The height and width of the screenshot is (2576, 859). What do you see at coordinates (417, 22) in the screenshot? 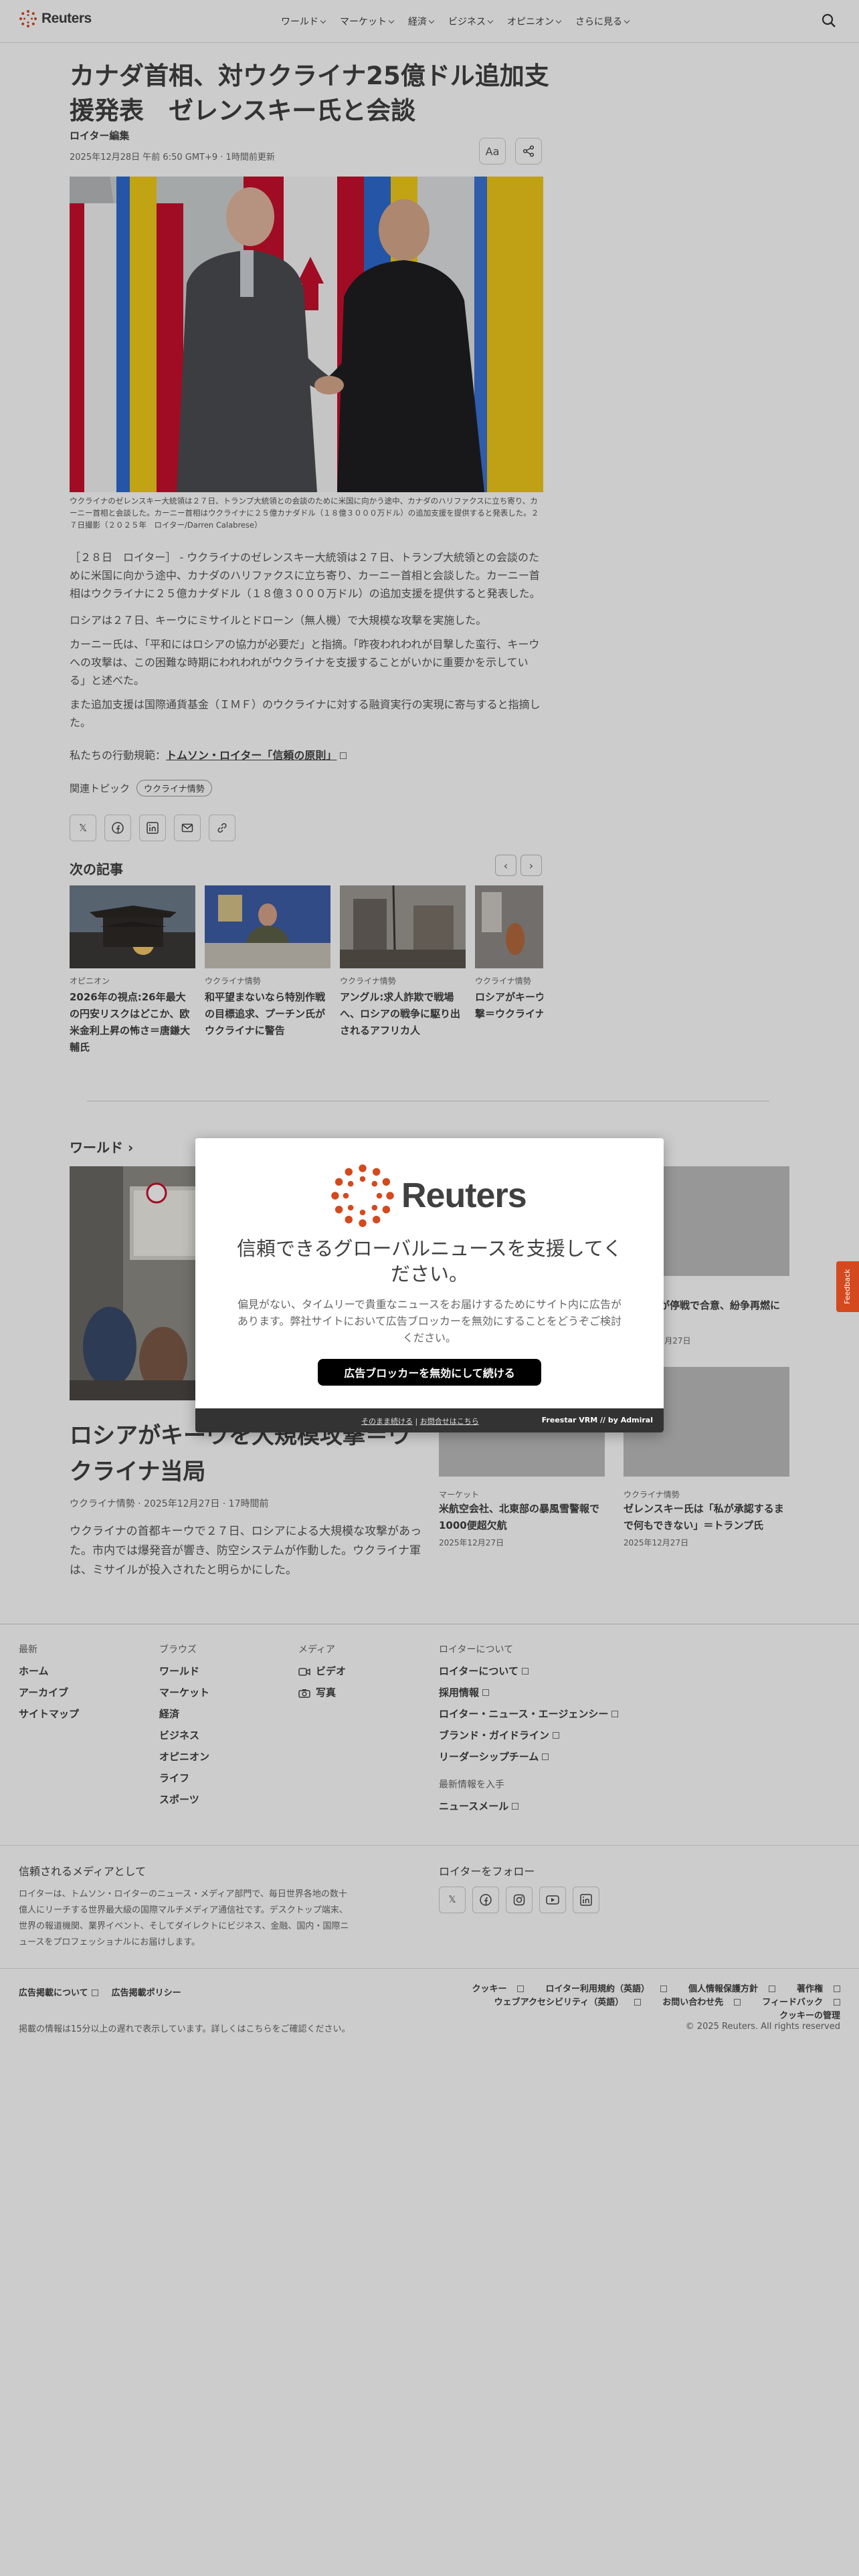
I see `nav-label: 経済` at bounding box center [417, 22].